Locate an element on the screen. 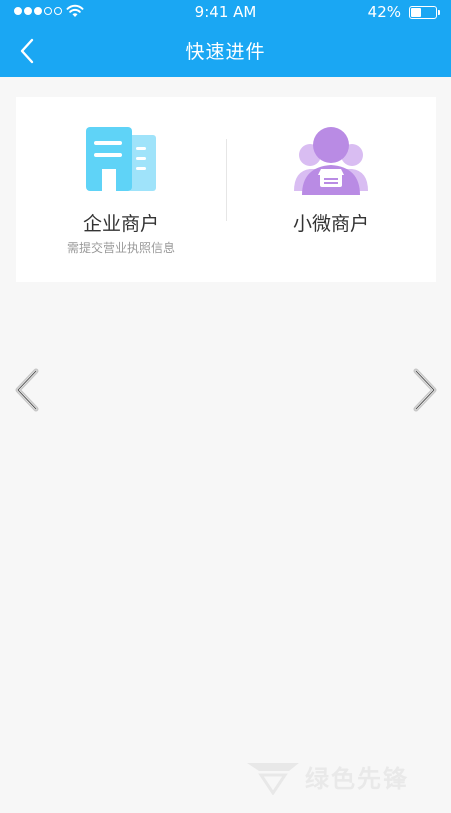 The height and width of the screenshot is (813, 451). shop-person-icon is located at coordinates (331, 161).